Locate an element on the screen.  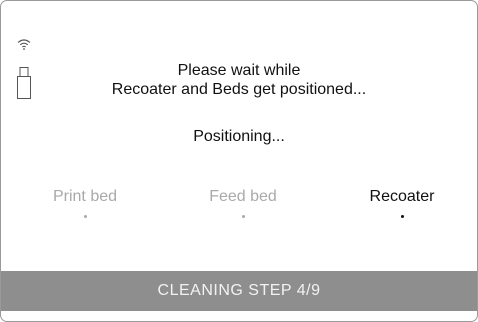
recoater-dot is located at coordinates (402, 216).